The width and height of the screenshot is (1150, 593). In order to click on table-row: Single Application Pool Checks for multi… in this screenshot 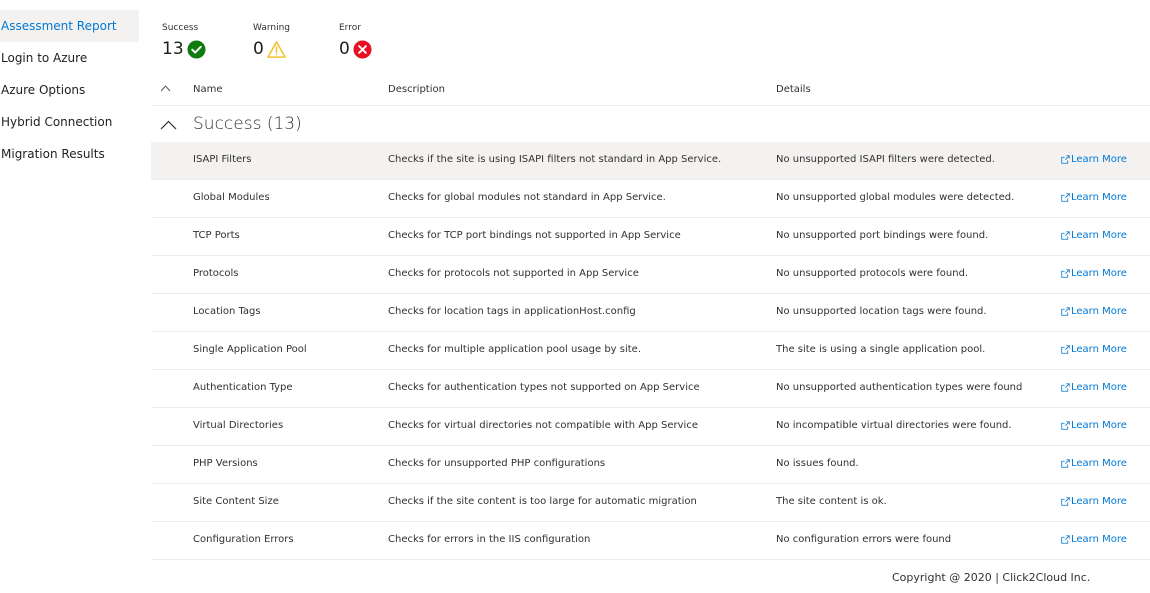, I will do `click(650, 351)`.